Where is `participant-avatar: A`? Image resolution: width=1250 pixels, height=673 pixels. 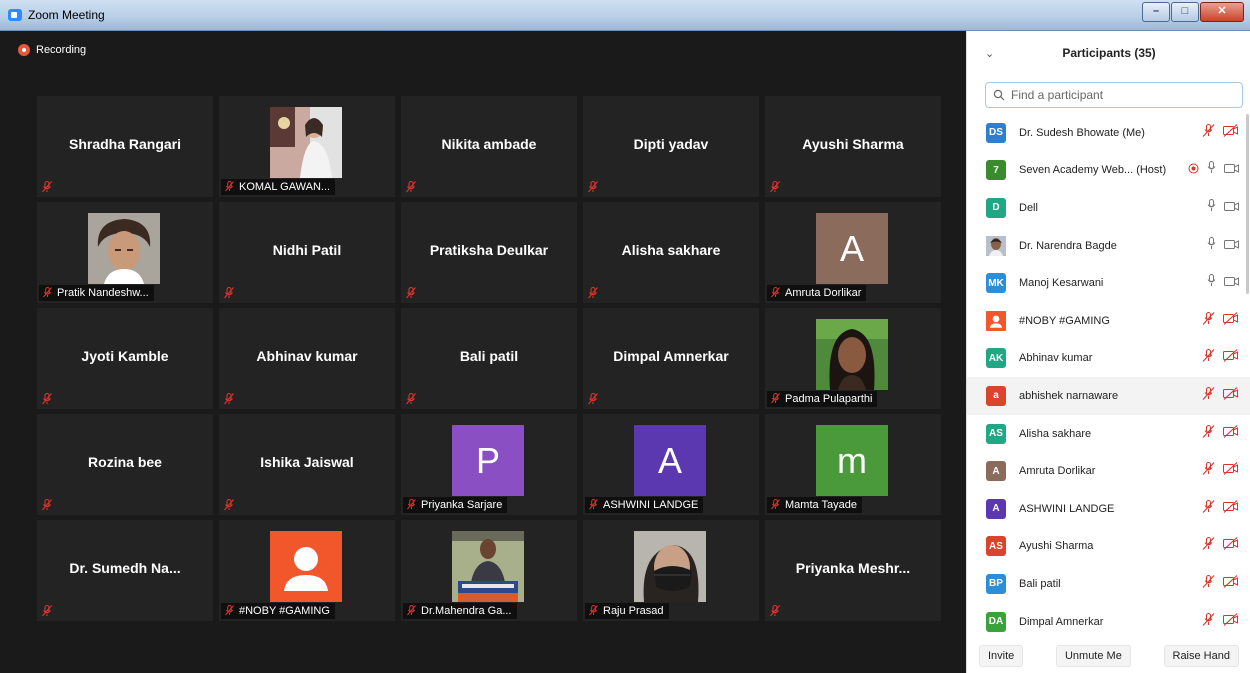 participant-avatar: A is located at coordinates (996, 471).